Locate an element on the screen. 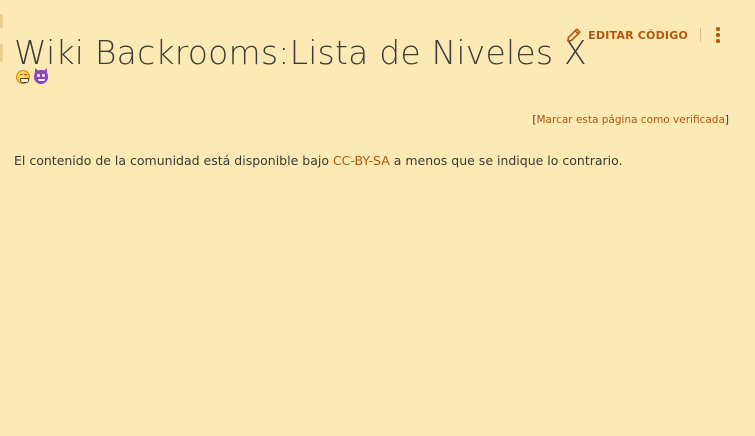 This screenshot has height=436, width=755. smiling-devil-icon is located at coordinates (41, 77).